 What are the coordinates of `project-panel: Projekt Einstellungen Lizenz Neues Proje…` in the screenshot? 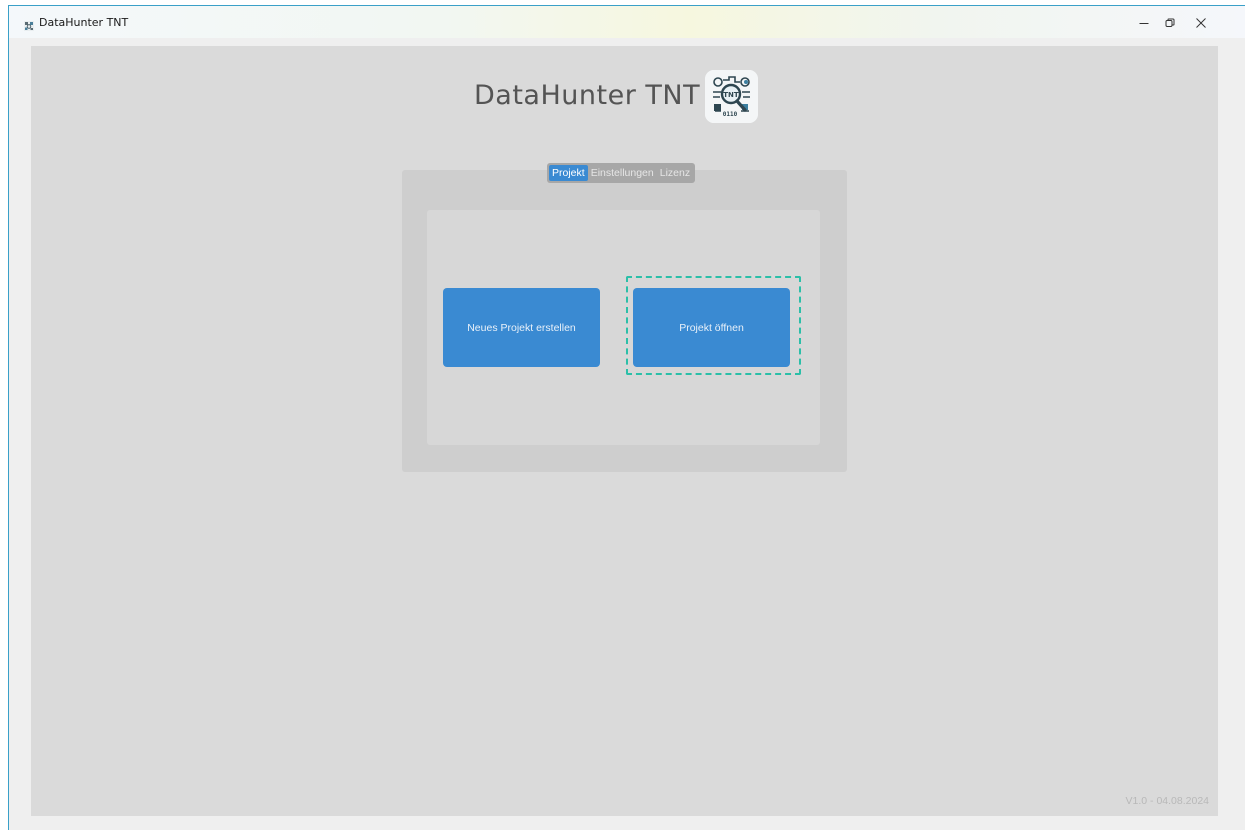 It's located at (624, 317).